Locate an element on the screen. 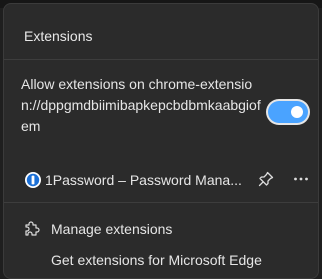 The height and width of the screenshot is (279, 322). more-options-icon is located at coordinates (301, 179).